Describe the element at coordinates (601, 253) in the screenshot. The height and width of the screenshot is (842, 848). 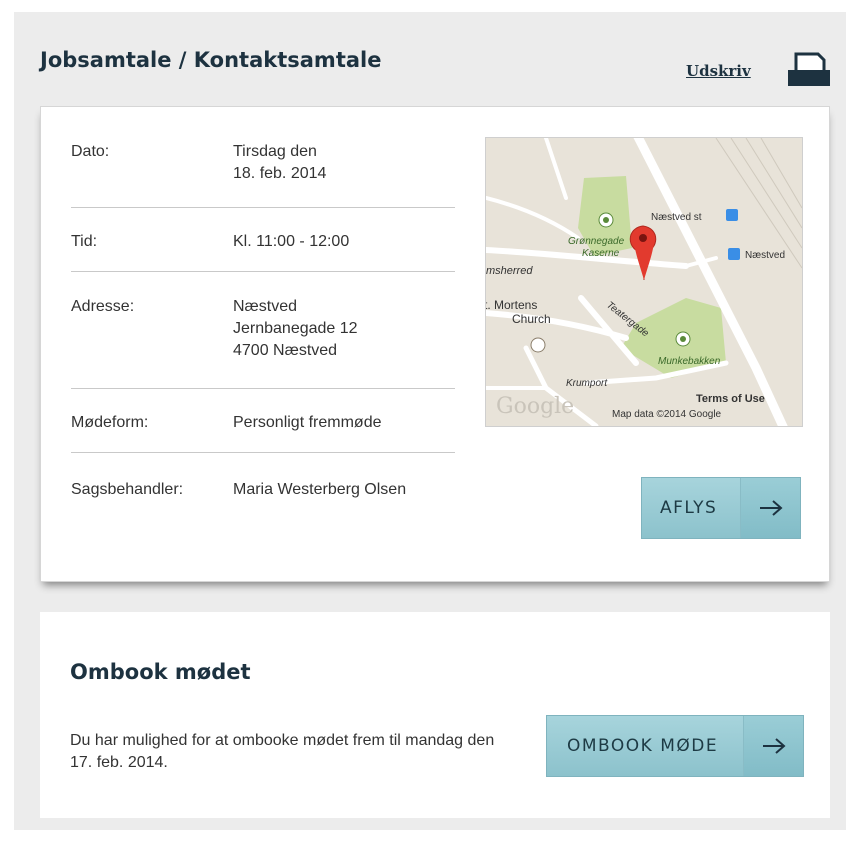
I see `svg-text: Kaserne` at that location.